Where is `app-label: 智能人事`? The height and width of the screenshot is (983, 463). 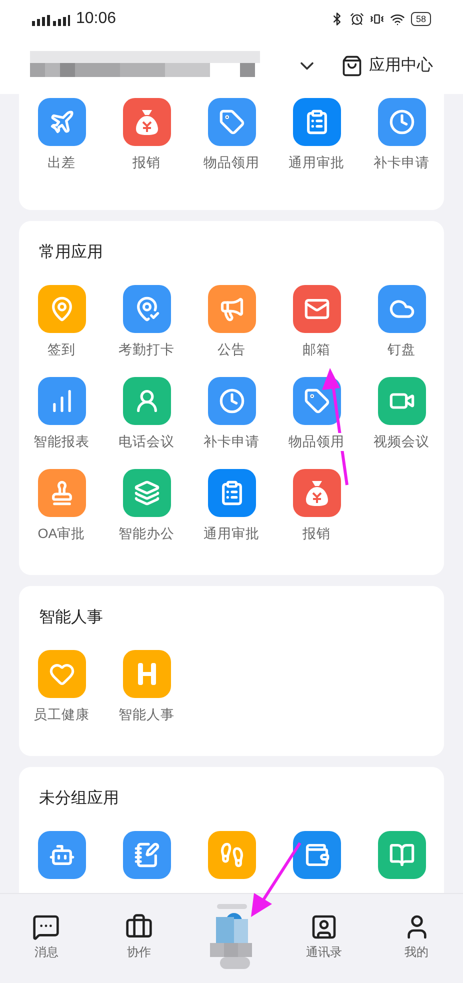 app-label: 智能人事 is located at coordinates (146, 715).